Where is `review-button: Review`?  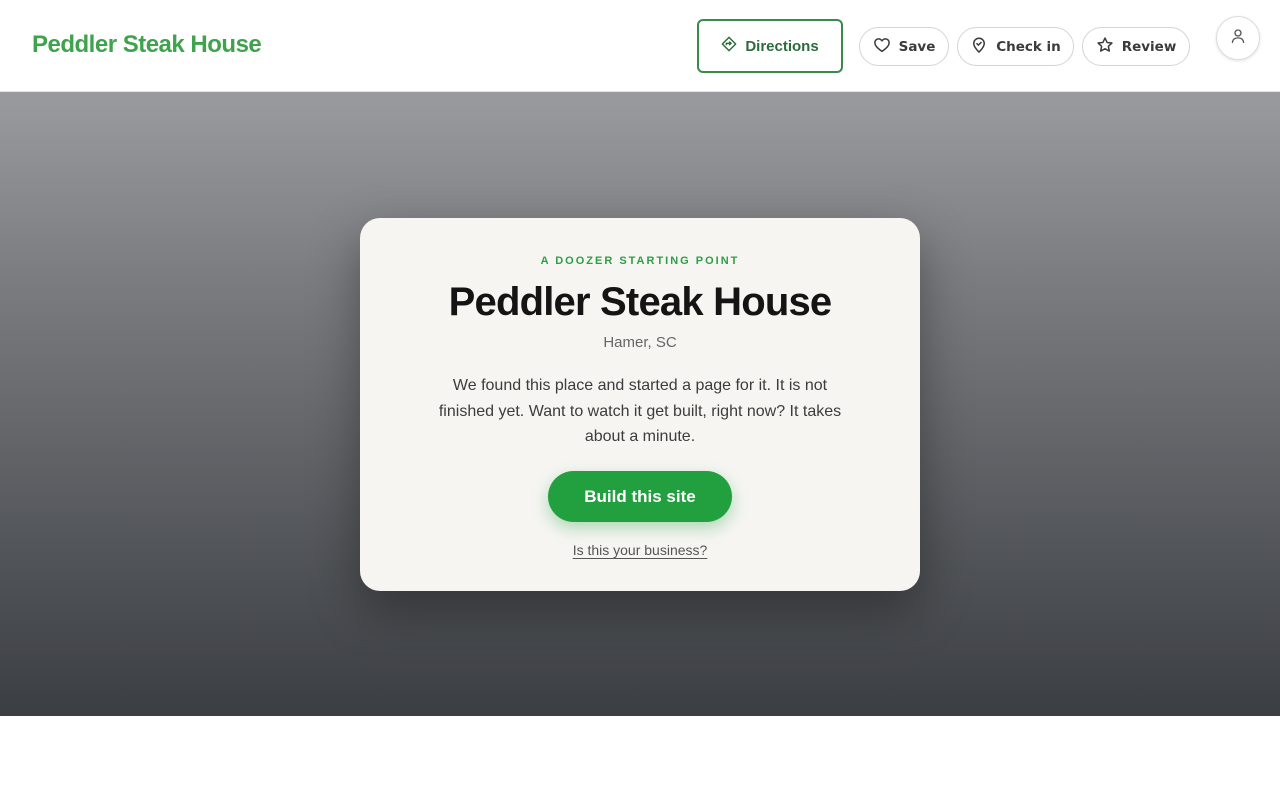
review-button: Review is located at coordinates (1136, 46).